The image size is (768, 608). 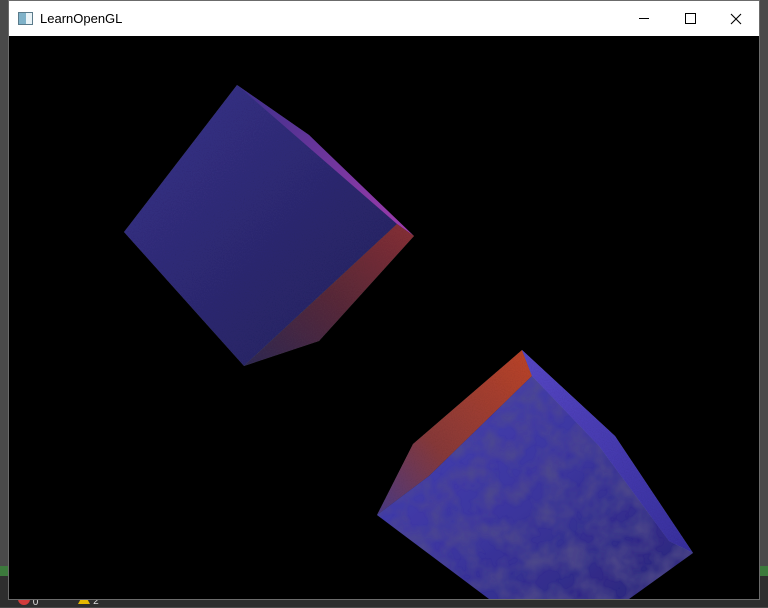 I want to click on maximize-button, so click(x=690, y=18).